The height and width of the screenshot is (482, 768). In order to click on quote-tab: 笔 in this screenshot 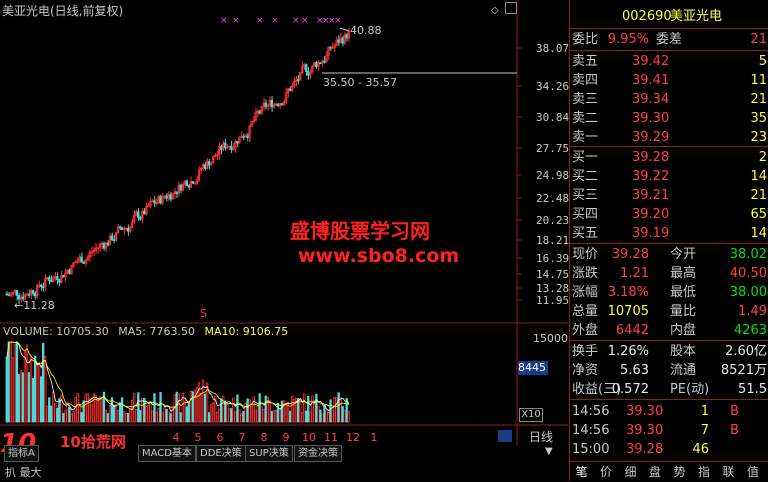, I will do `click(581, 472)`.